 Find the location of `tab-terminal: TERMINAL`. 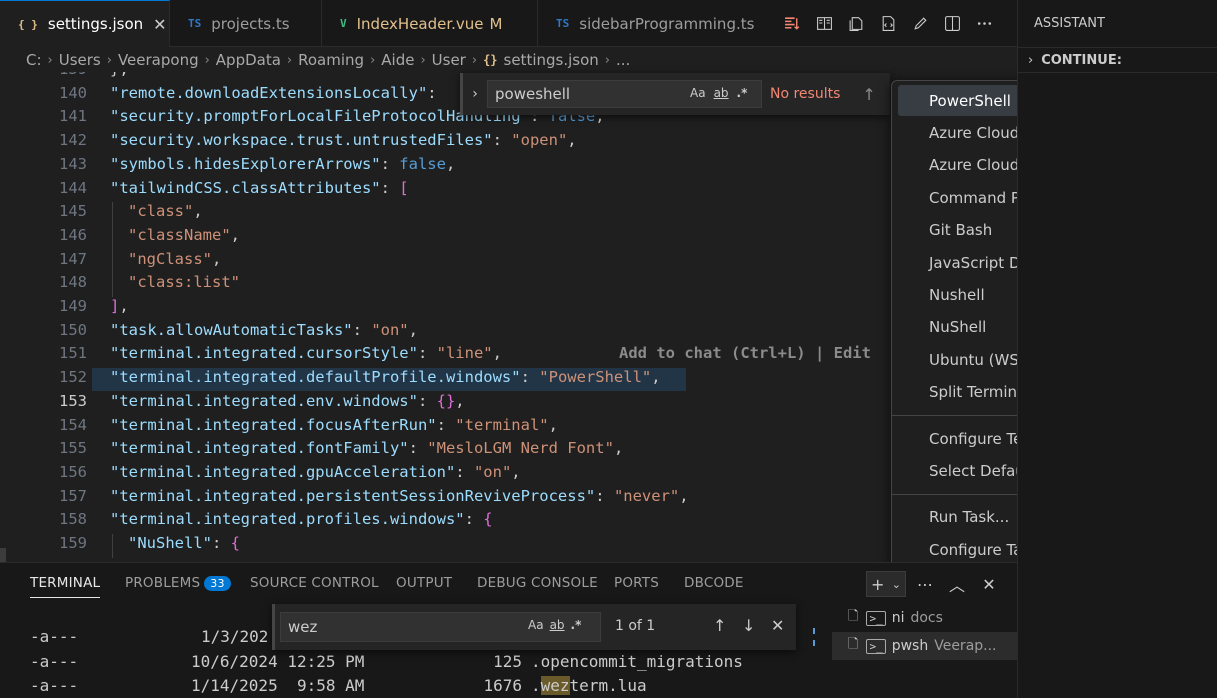

tab-terminal: TERMINAL is located at coordinates (65, 586).